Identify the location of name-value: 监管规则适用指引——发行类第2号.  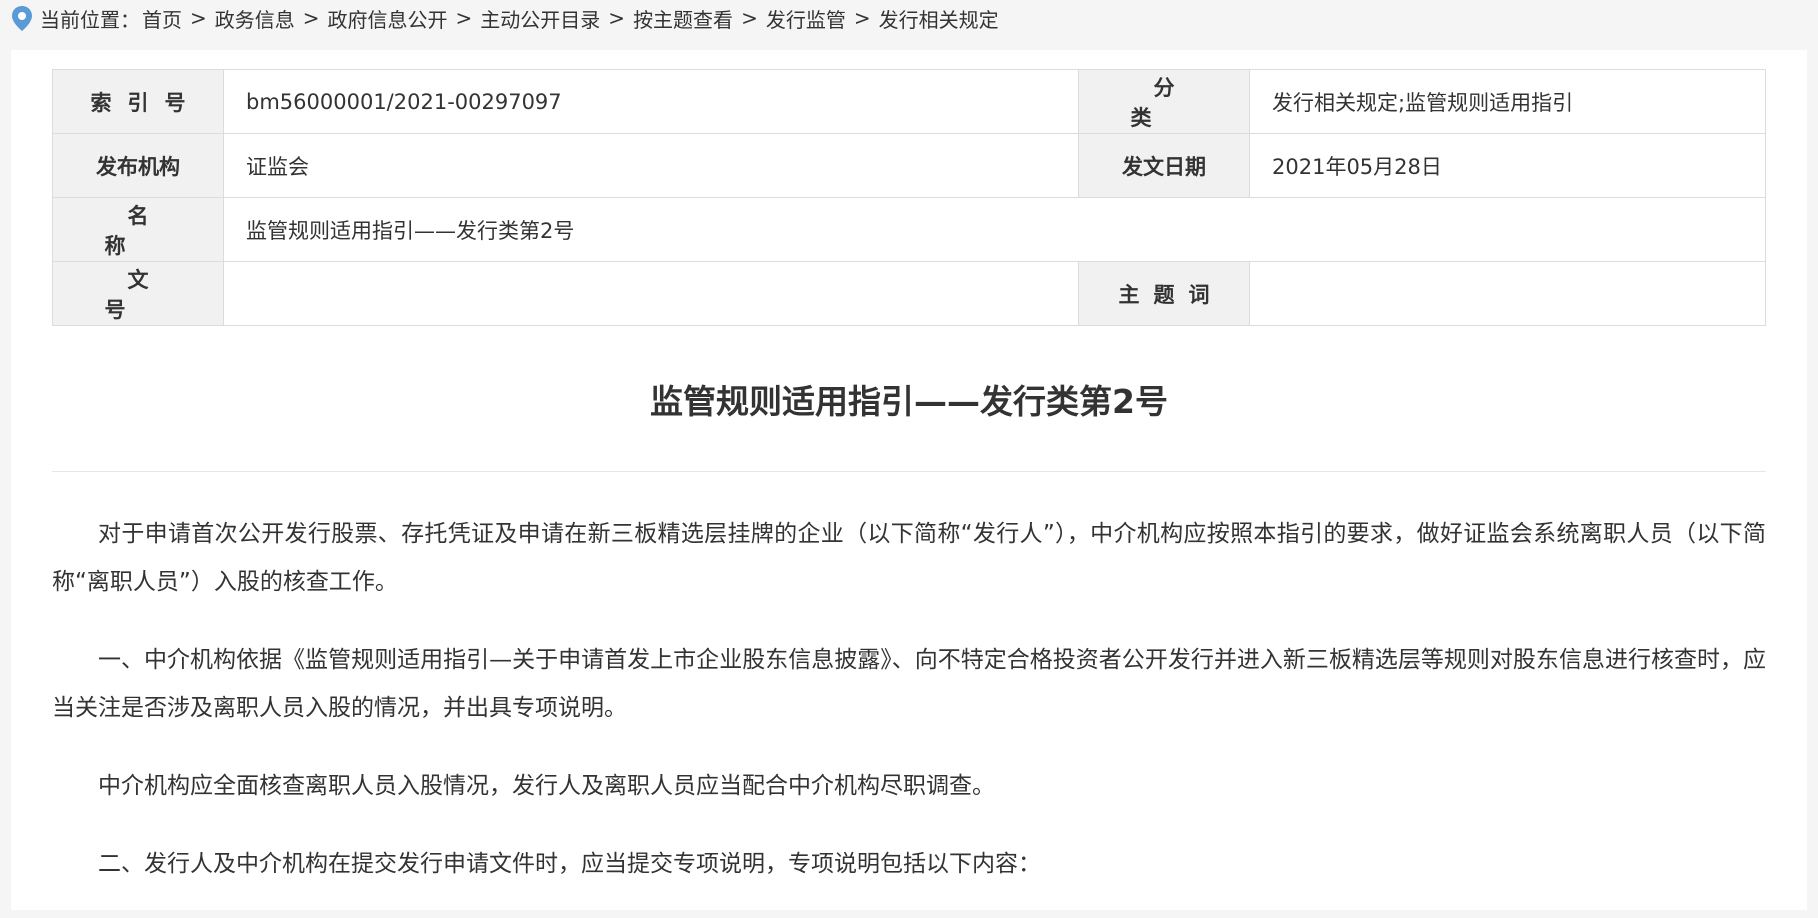
(994, 229).